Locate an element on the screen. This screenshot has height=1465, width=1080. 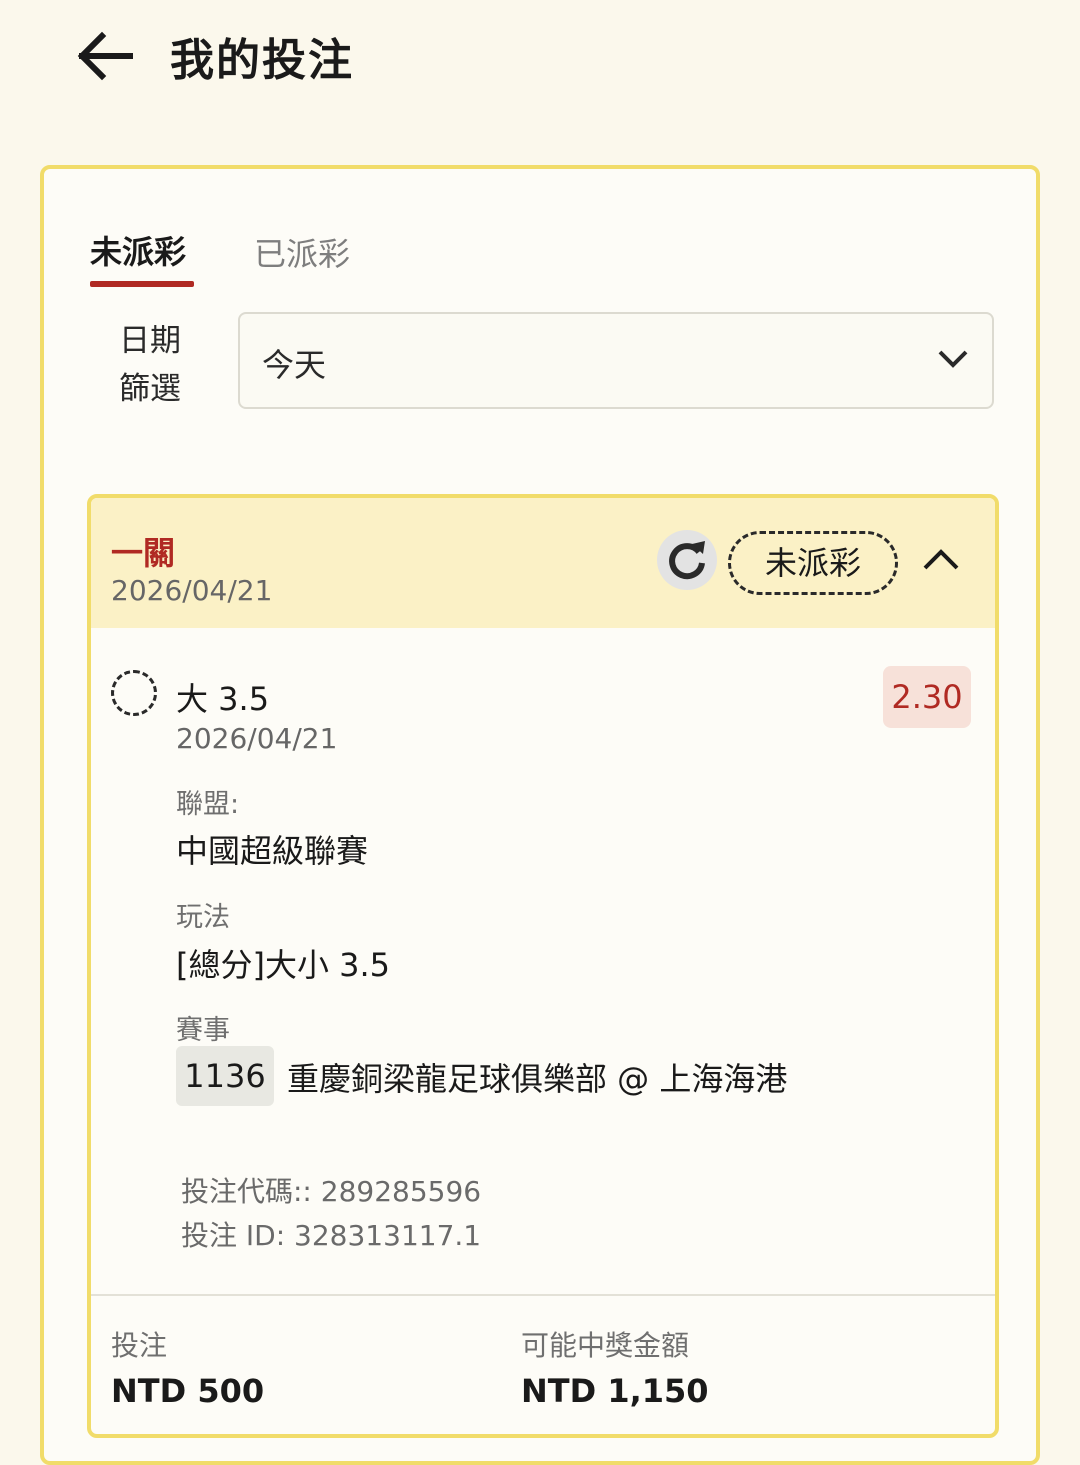
refresh-button is located at coordinates (687, 560).